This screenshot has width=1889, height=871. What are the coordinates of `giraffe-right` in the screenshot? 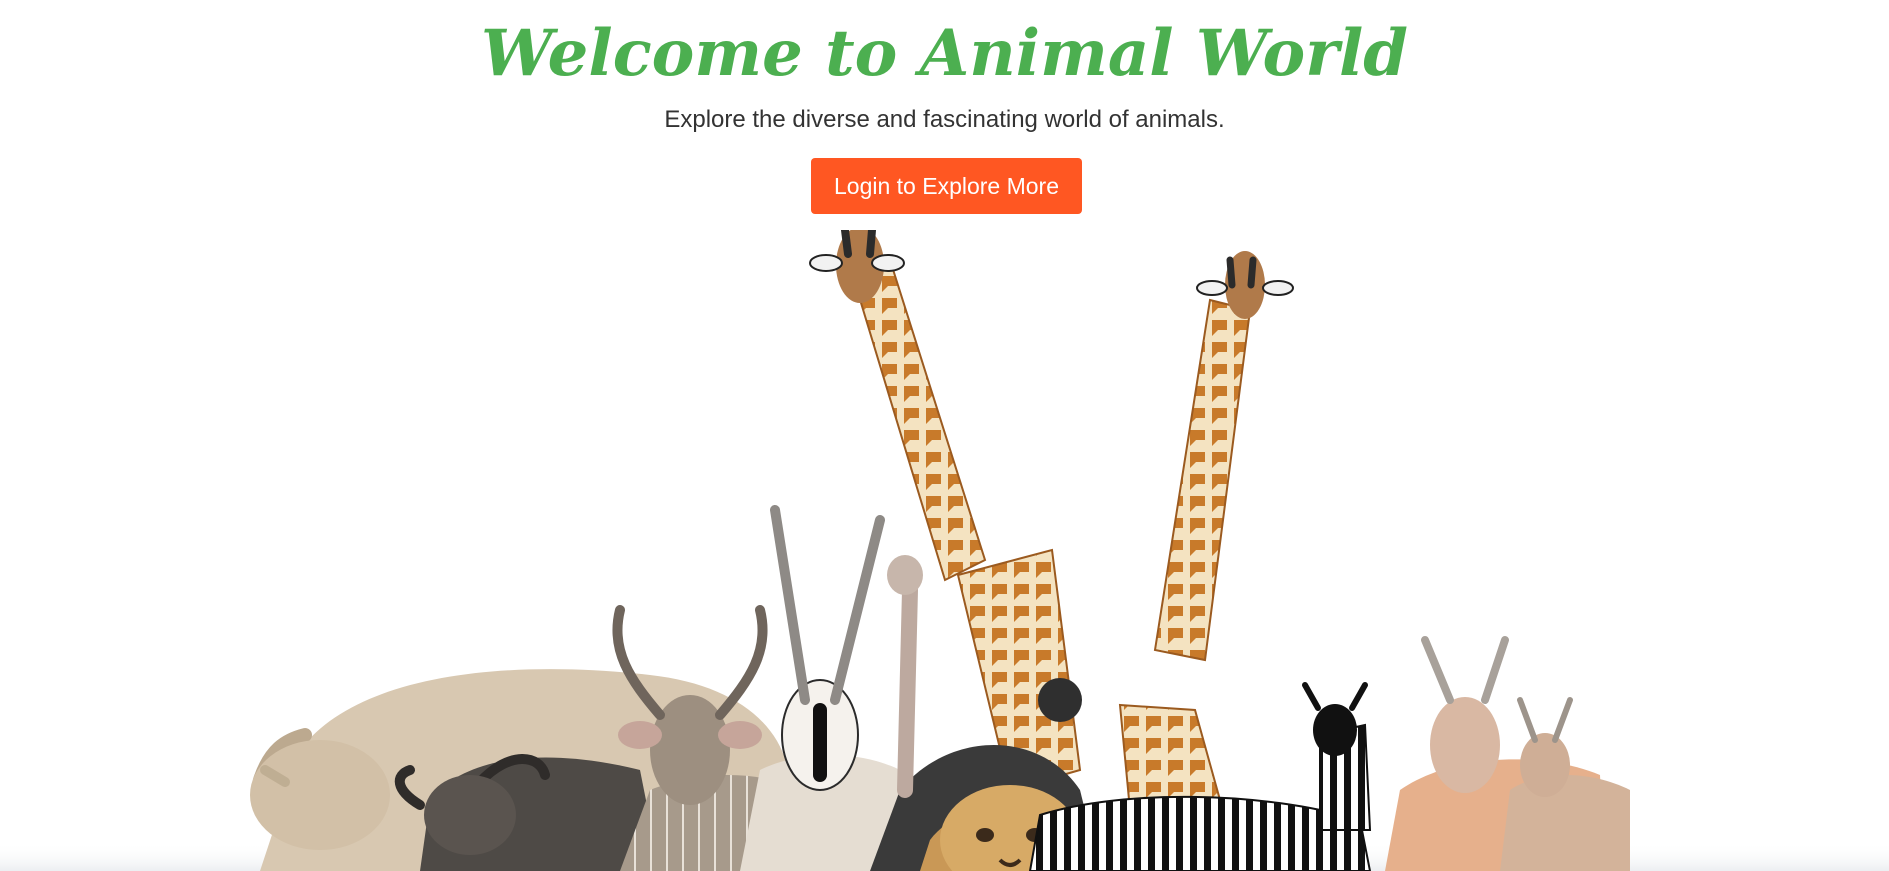 It's located at (1206, 531).